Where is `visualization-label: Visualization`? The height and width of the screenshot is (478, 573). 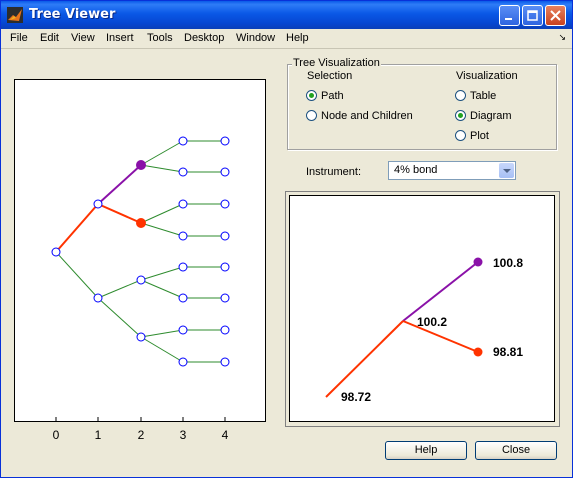 visualization-label: Visualization is located at coordinates (487, 76).